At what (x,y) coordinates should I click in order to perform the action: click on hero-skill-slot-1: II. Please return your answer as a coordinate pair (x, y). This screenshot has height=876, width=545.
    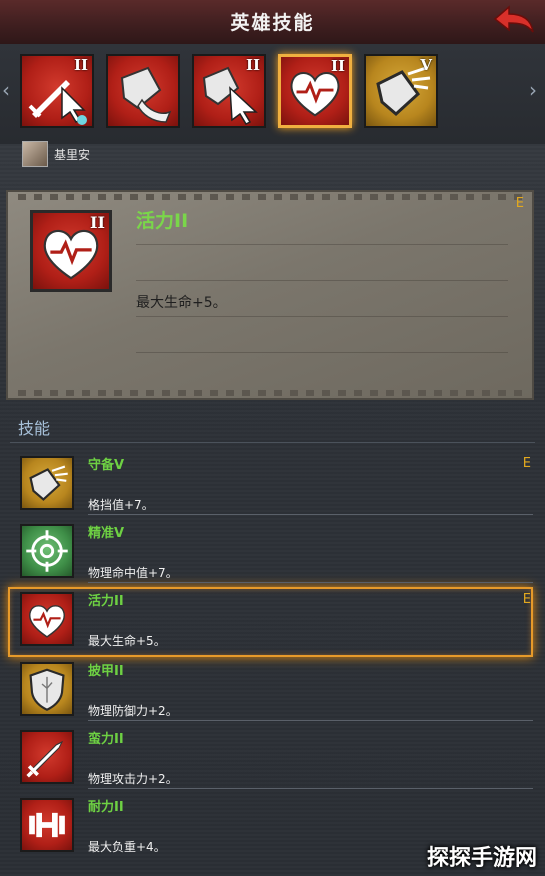
    Looking at the image, I should click on (57, 91).